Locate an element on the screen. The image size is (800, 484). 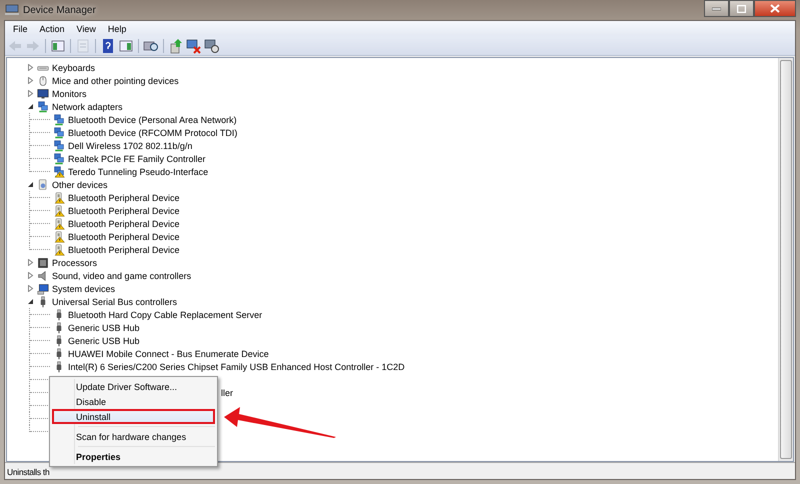
minimize-button is located at coordinates (716, 8).